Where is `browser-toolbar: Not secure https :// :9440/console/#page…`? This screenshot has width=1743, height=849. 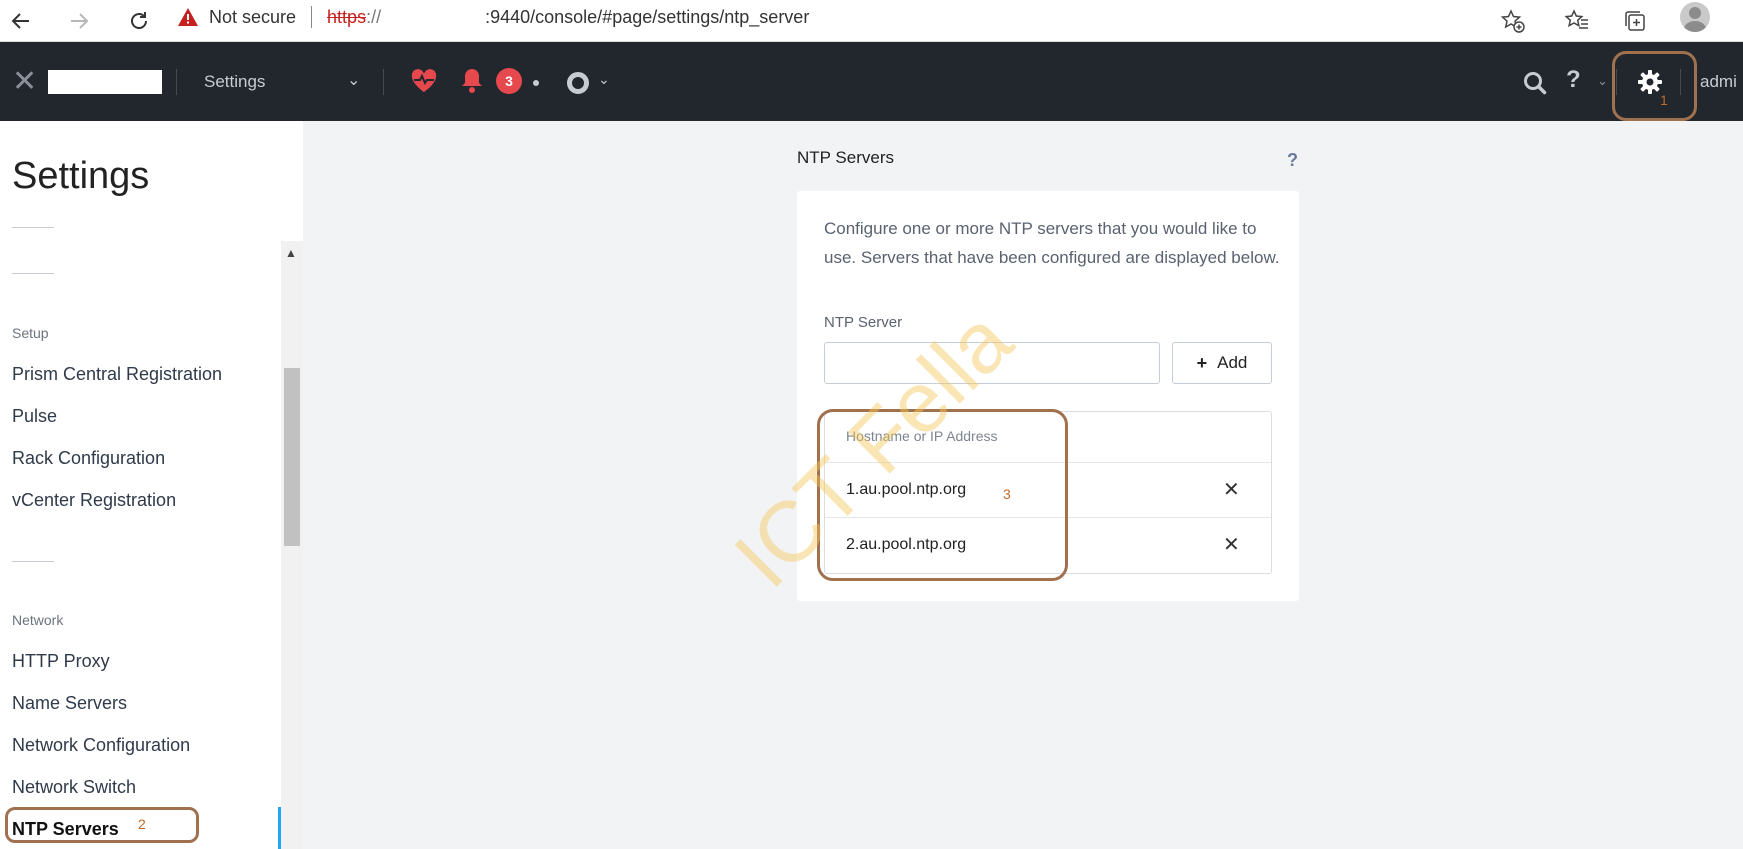
browser-toolbar: Not secure https :// :9440/console/#page… is located at coordinates (871, 21).